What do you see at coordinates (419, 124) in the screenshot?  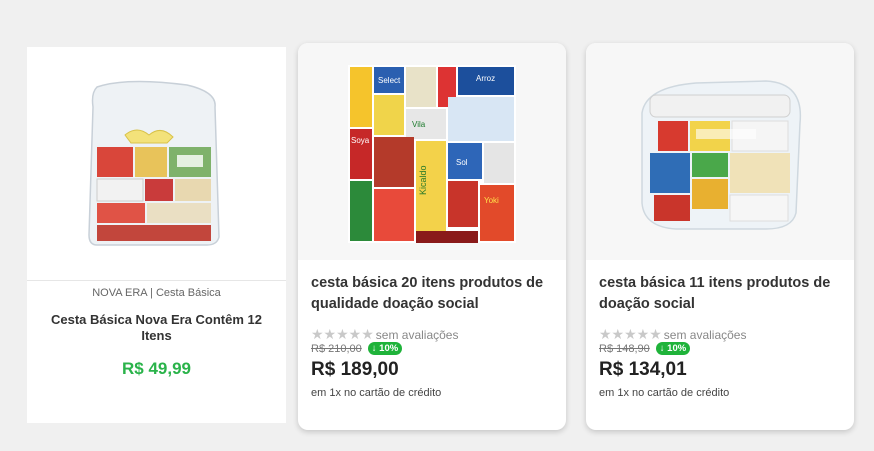 I see `svg-text: Vila` at bounding box center [419, 124].